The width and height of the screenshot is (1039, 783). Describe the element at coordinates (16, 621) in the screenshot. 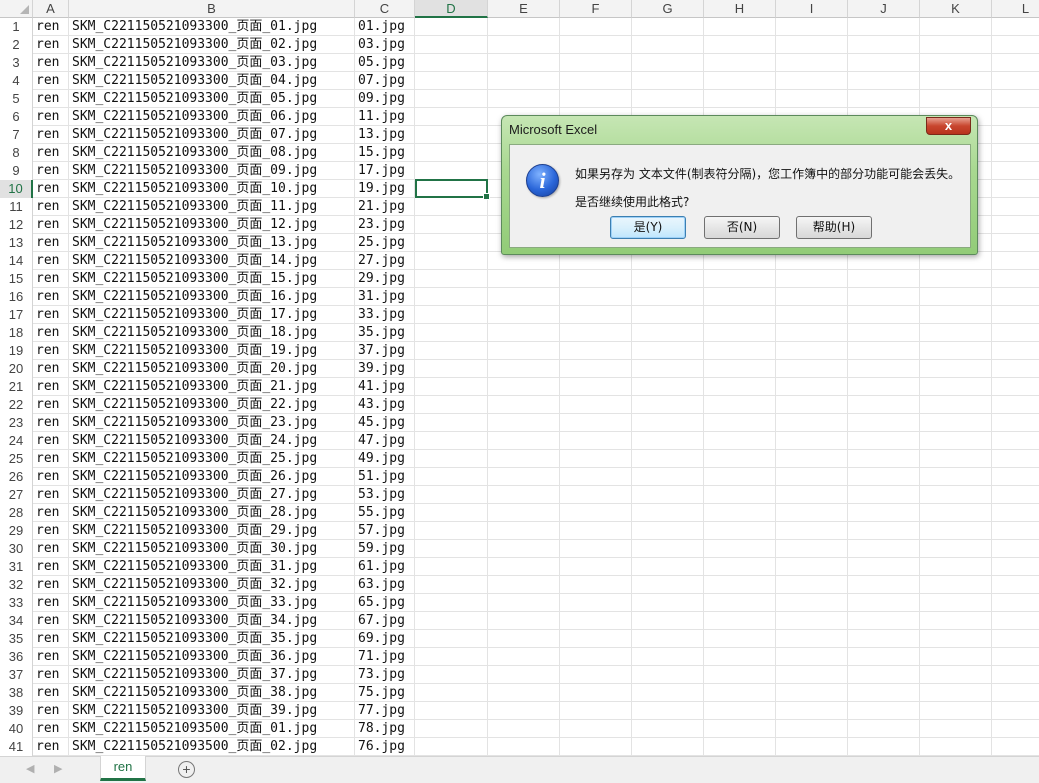

I see `row-header: 34` at that location.